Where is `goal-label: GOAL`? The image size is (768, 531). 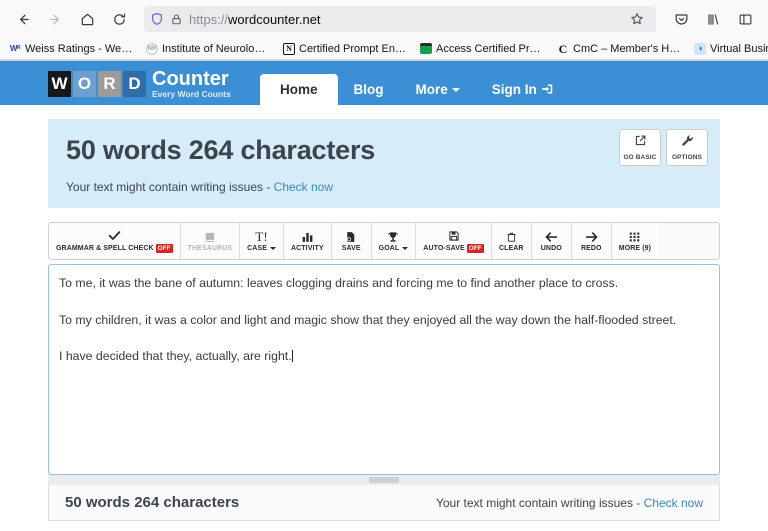
goal-label: GOAL is located at coordinates (394, 248).